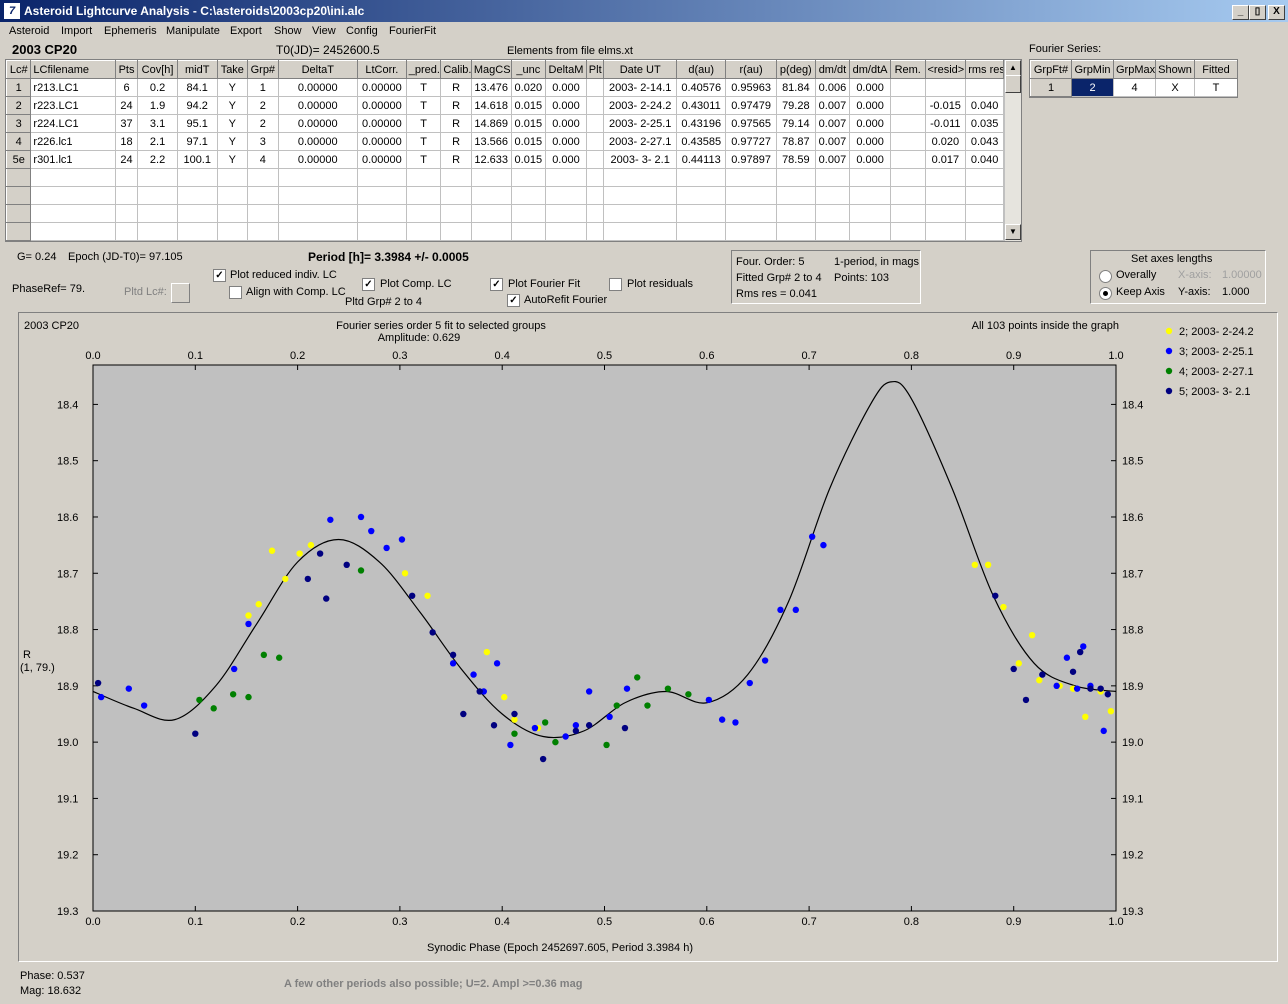 Image resolution: width=1288 pixels, height=1004 pixels. What do you see at coordinates (701, 141) in the screenshot?
I see `table-cell: 0.43585` at bounding box center [701, 141].